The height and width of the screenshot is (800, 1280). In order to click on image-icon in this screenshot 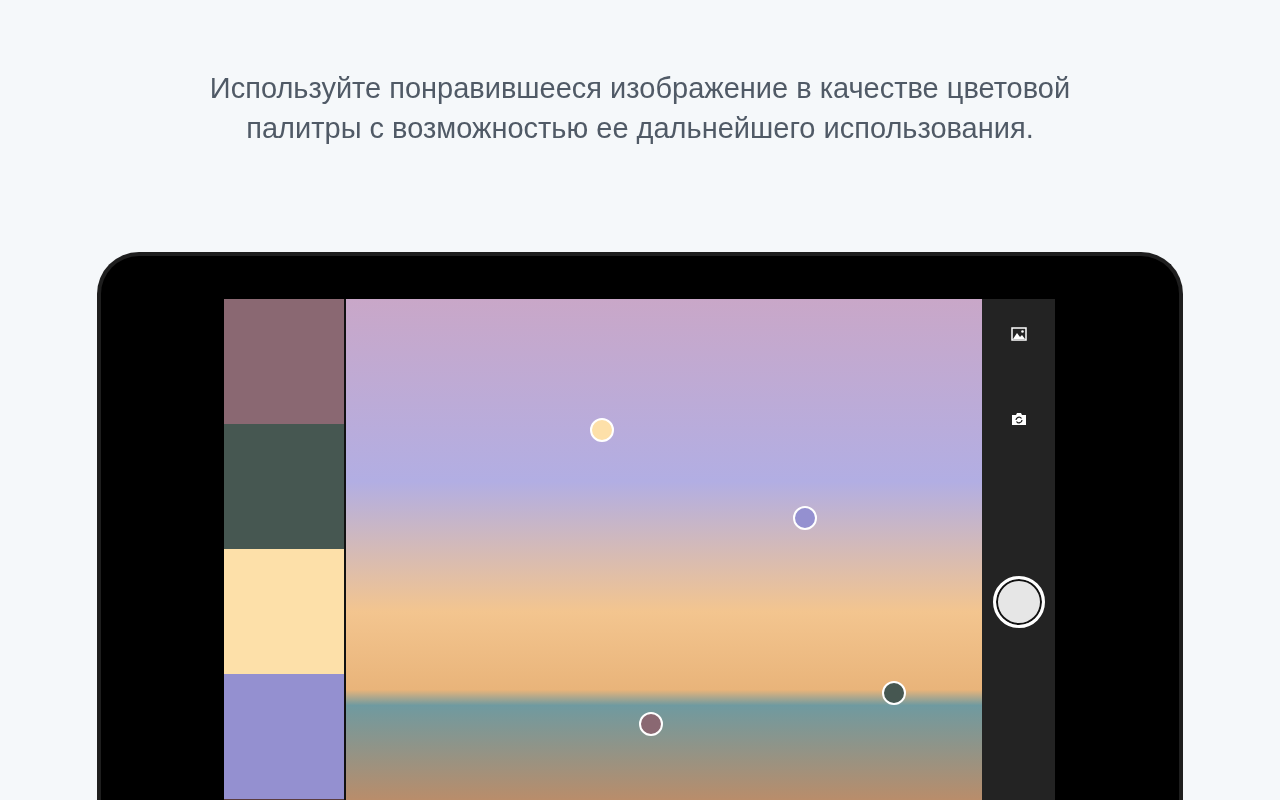, I will do `click(1018, 334)`.